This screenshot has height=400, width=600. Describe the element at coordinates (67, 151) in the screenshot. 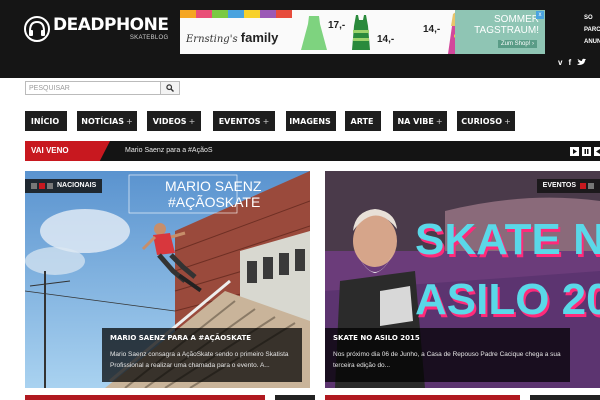

I see `ticker-label: VAI VENO` at that location.